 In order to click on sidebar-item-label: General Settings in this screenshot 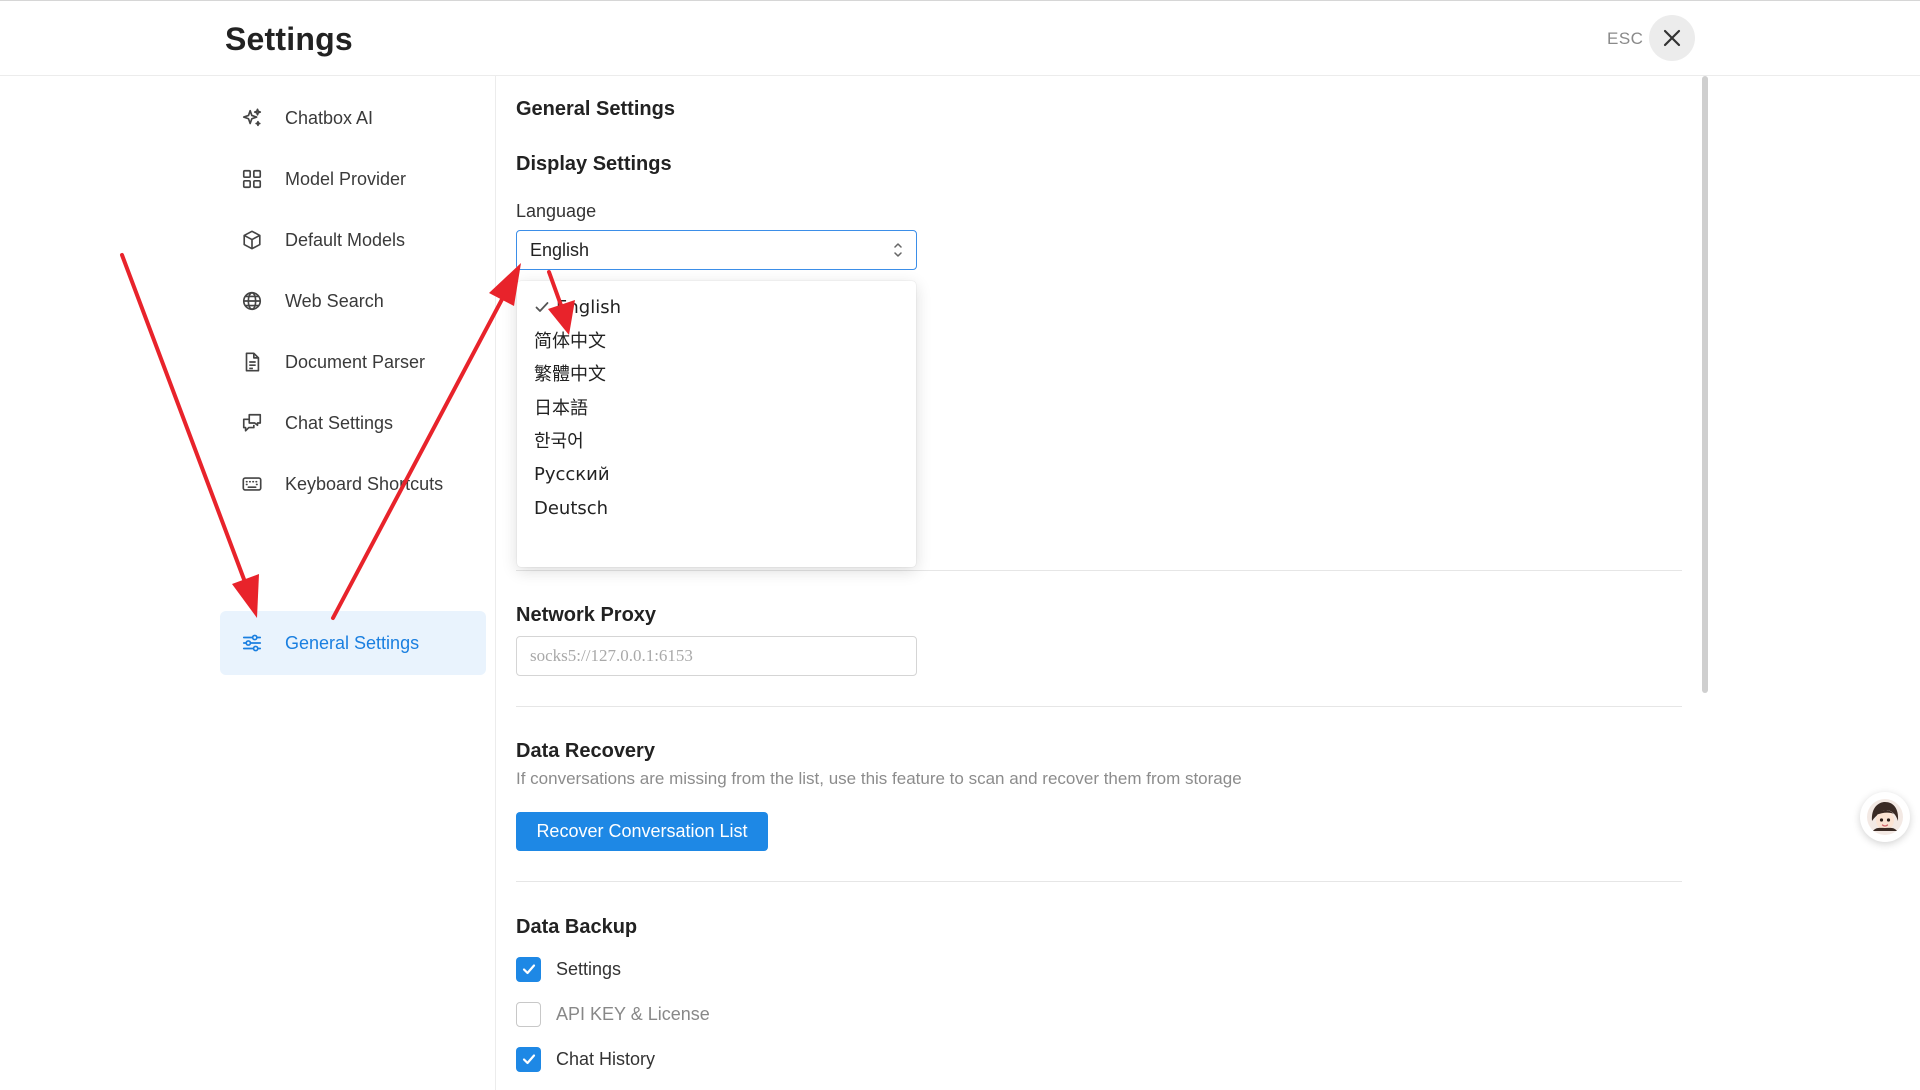, I will do `click(352, 642)`.